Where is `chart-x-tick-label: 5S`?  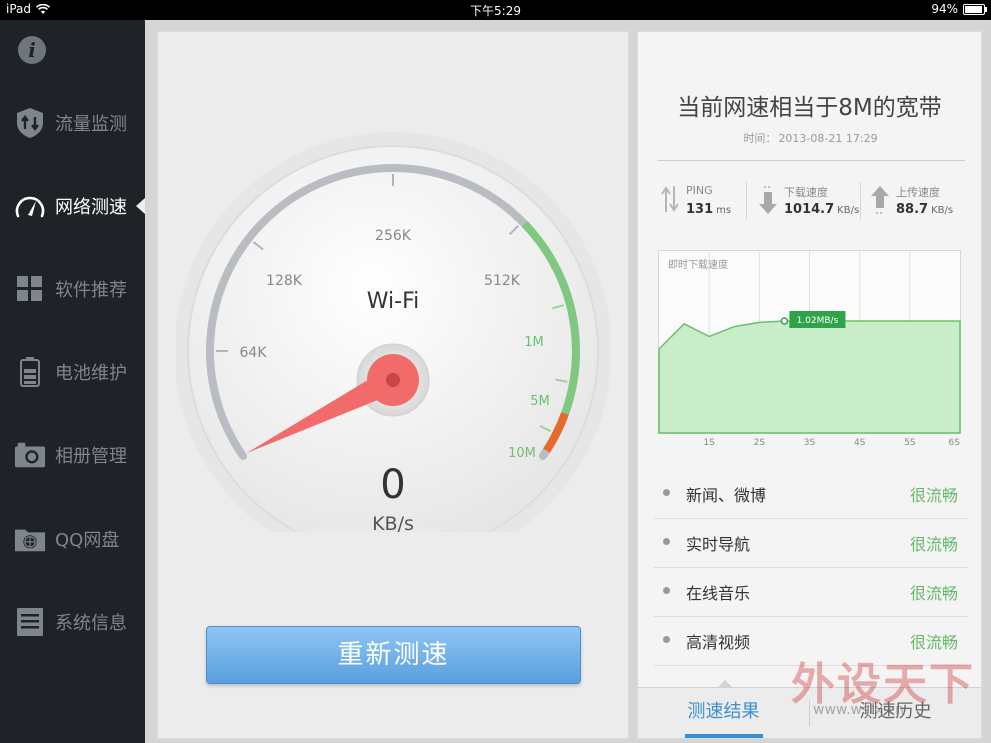 chart-x-tick-label: 5S is located at coordinates (910, 443).